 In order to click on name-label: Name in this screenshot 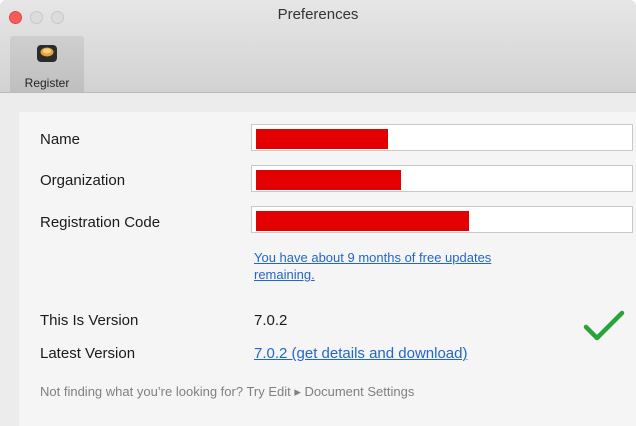, I will do `click(60, 139)`.